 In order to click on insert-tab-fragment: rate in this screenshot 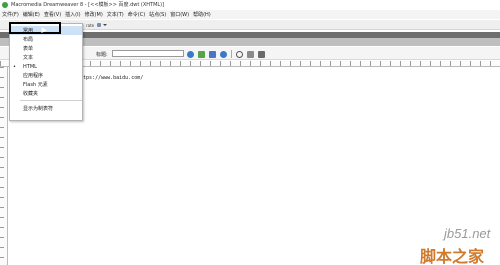, I will do `click(90, 25)`.